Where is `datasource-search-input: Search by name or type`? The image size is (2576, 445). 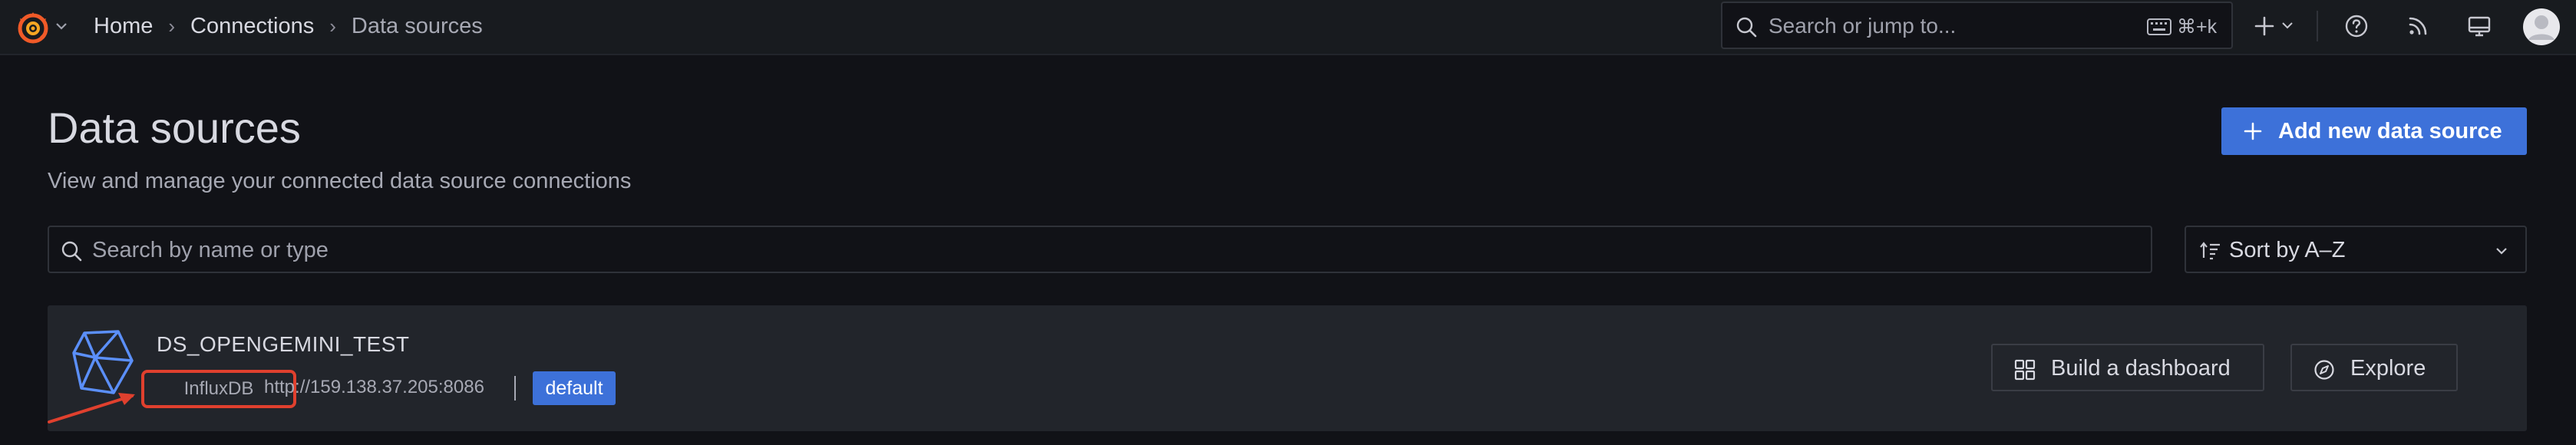 datasource-search-input: Search by name or type is located at coordinates (1100, 250).